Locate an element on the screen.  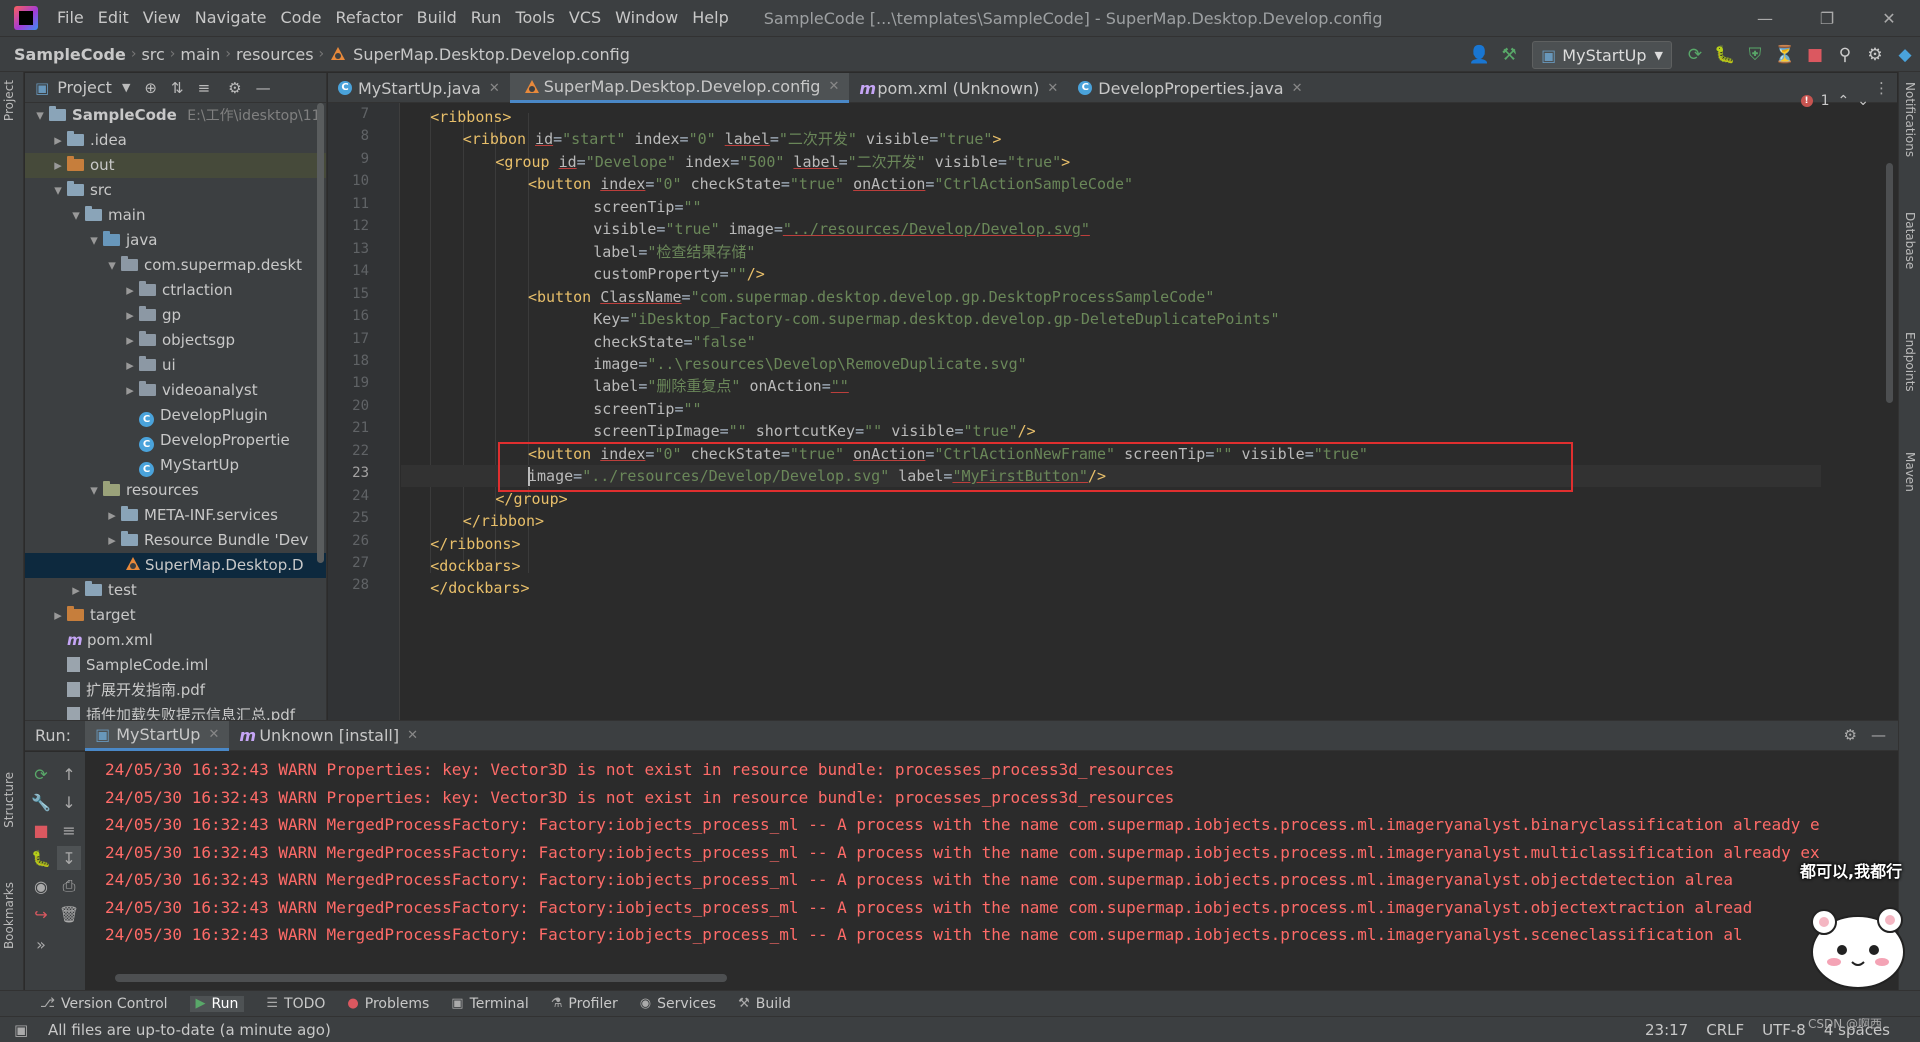
tree-item: ▸ gp is located at coordinates (175, 315).